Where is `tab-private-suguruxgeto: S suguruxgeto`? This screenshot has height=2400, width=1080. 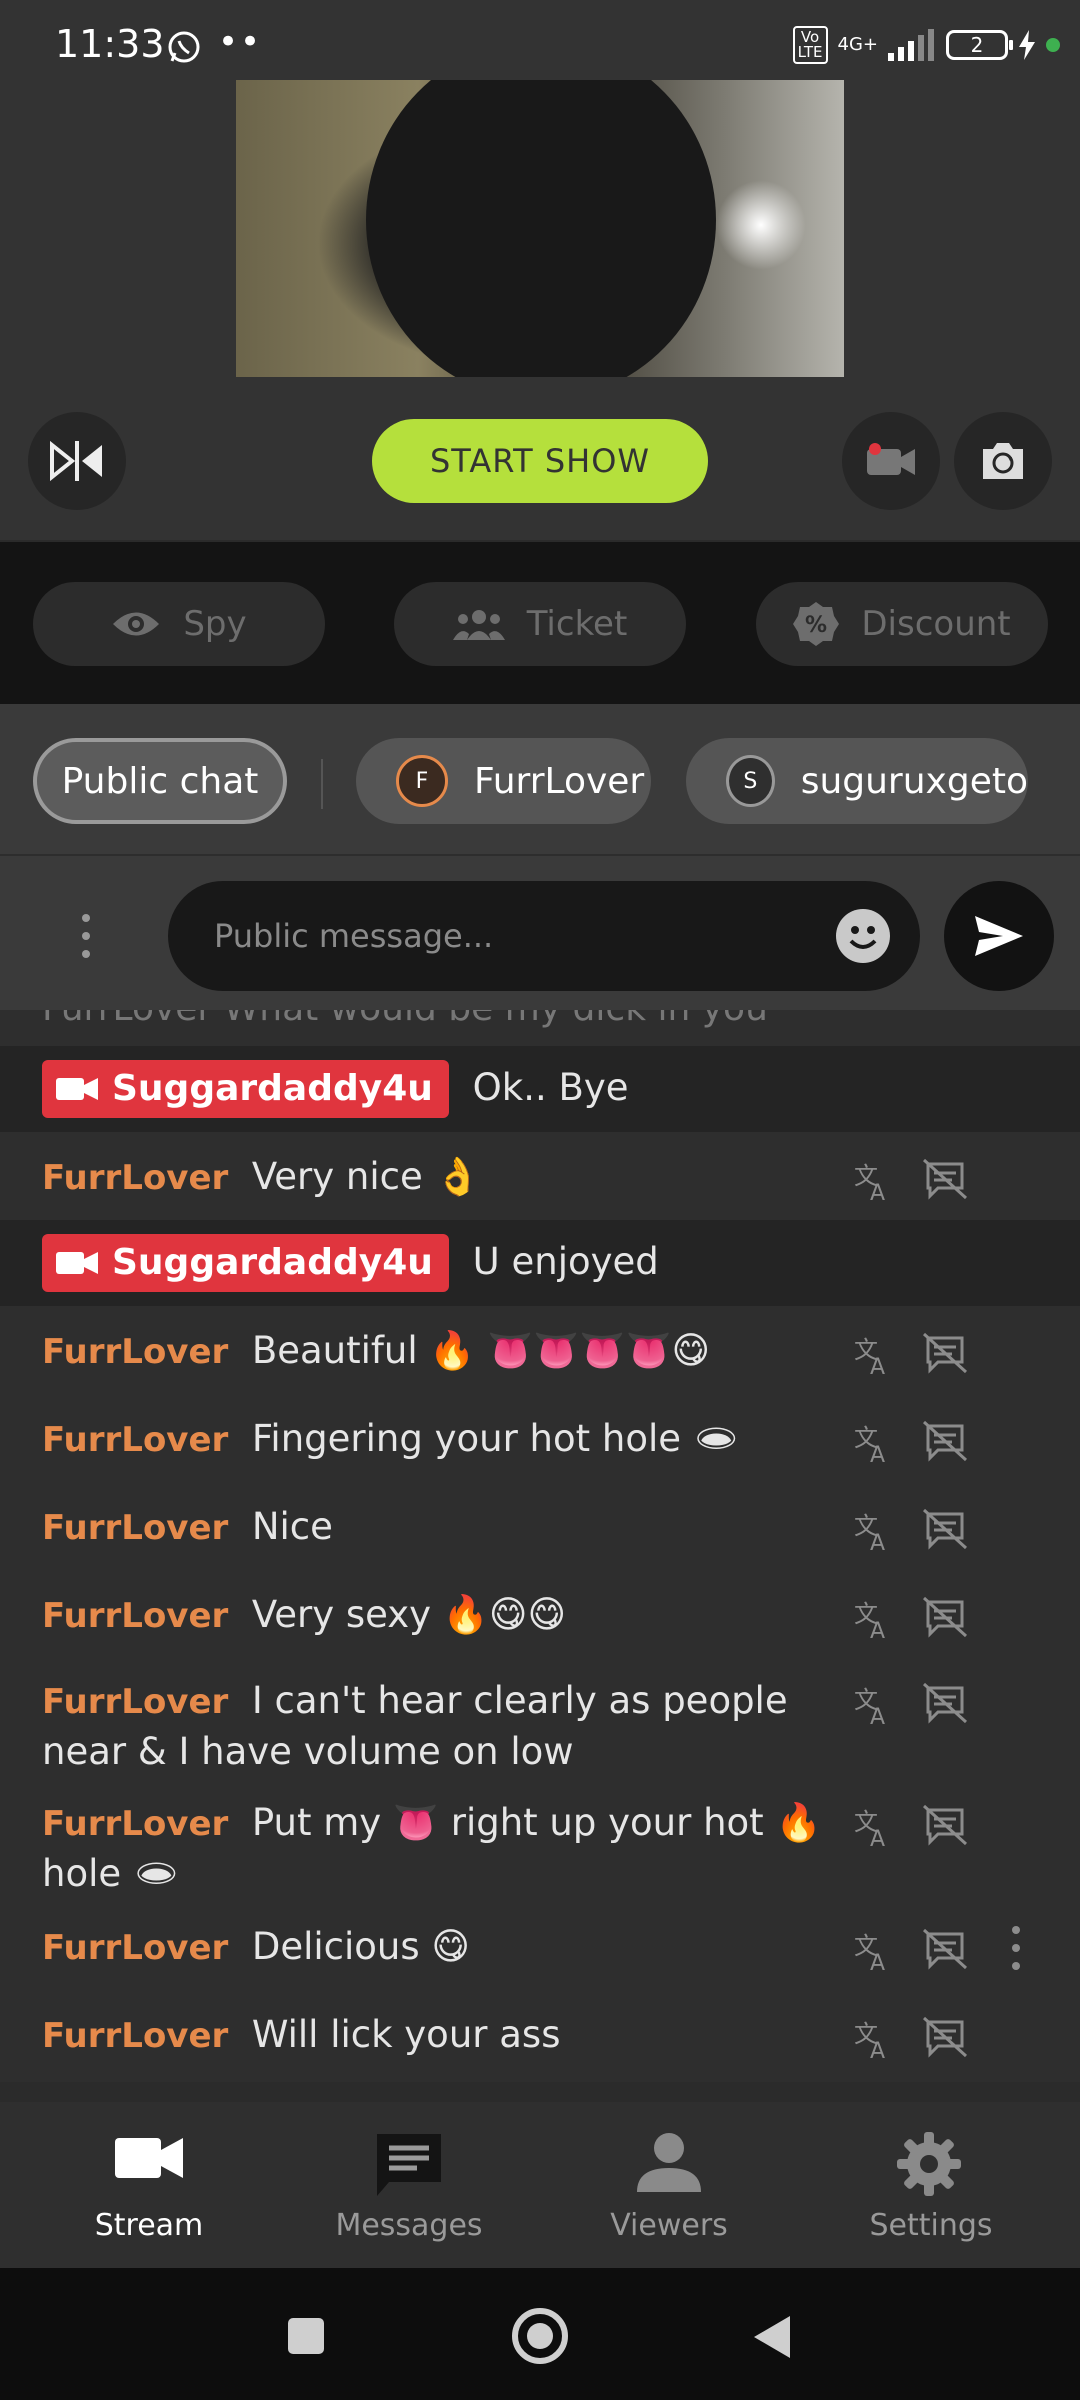
tab-private-suguruxgeto: S suguruxgeto is located at coordinates (857, 781).